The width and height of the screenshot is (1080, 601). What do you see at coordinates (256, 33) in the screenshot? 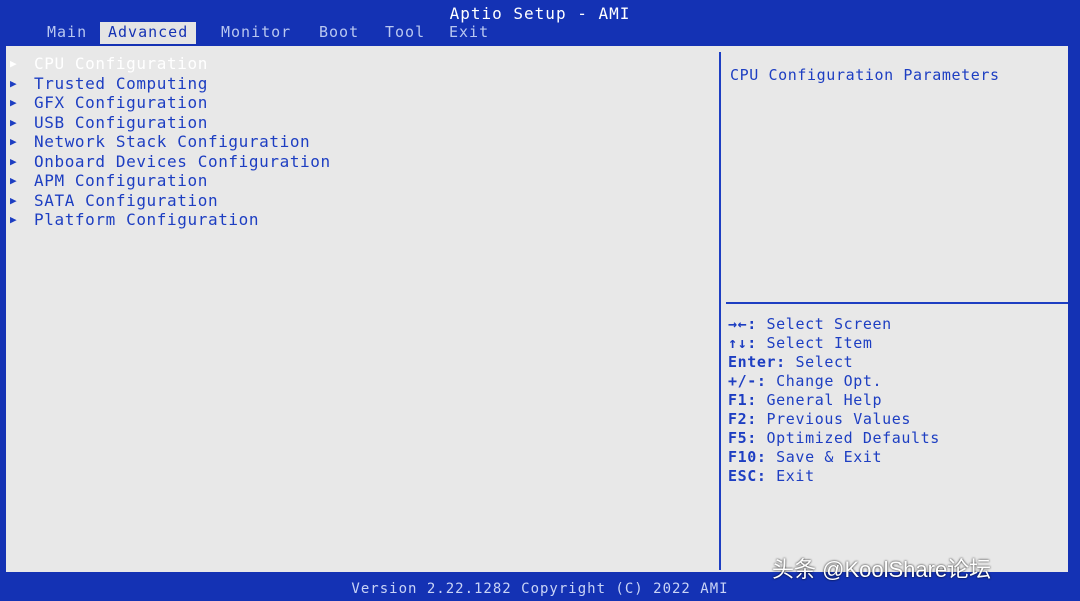
I see `tab-monitor: Monitor` at bounding box center [256, 33].